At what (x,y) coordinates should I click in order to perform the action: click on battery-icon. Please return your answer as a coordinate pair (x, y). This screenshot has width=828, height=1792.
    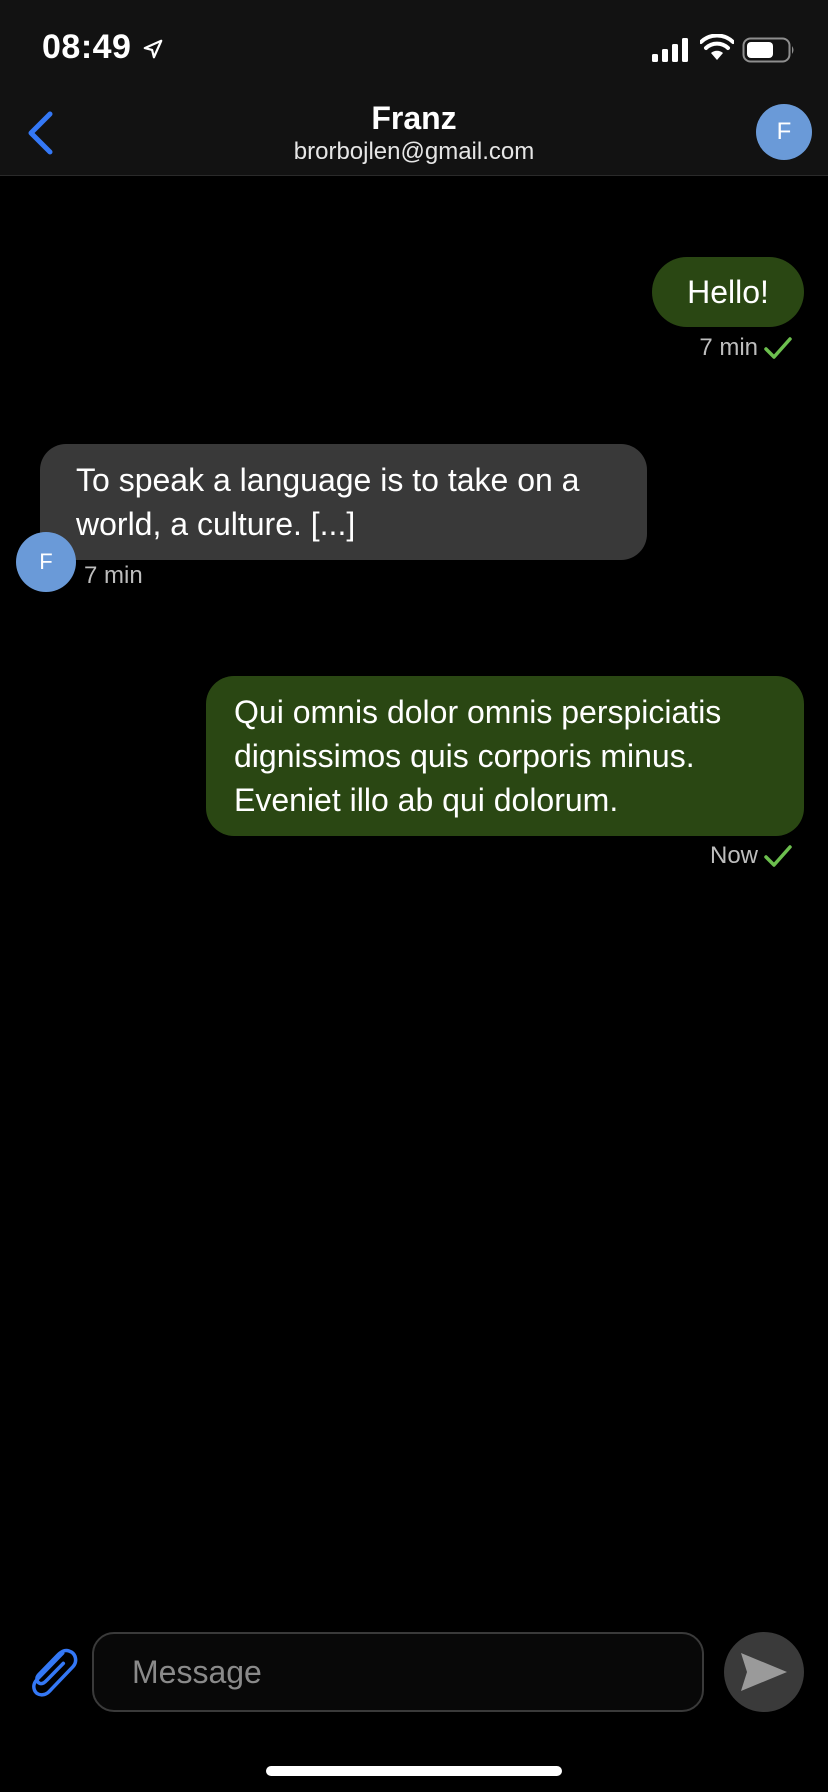
    Looking at the image, I should click on (768, 50).